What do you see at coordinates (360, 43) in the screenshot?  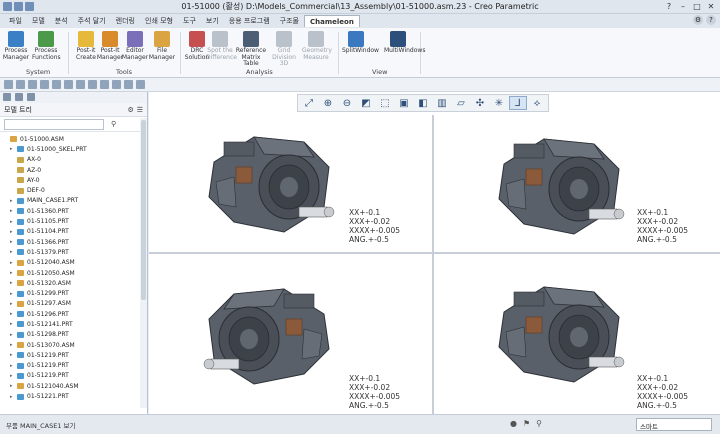 I see `split-window-button: SplitWindow` at bounding box center [360, 43].